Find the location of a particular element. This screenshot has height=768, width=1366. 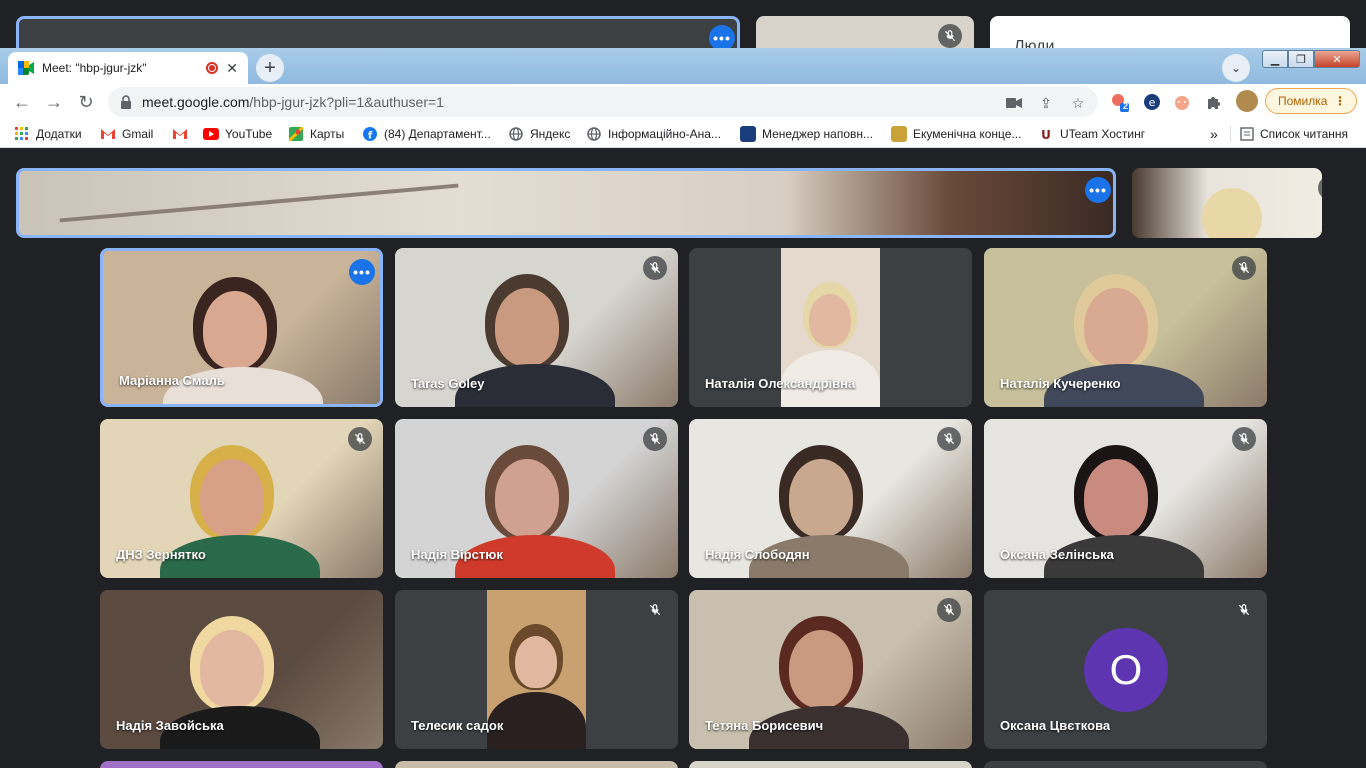

bookmark-label: Яндекс is located at coordinates (550, 134).